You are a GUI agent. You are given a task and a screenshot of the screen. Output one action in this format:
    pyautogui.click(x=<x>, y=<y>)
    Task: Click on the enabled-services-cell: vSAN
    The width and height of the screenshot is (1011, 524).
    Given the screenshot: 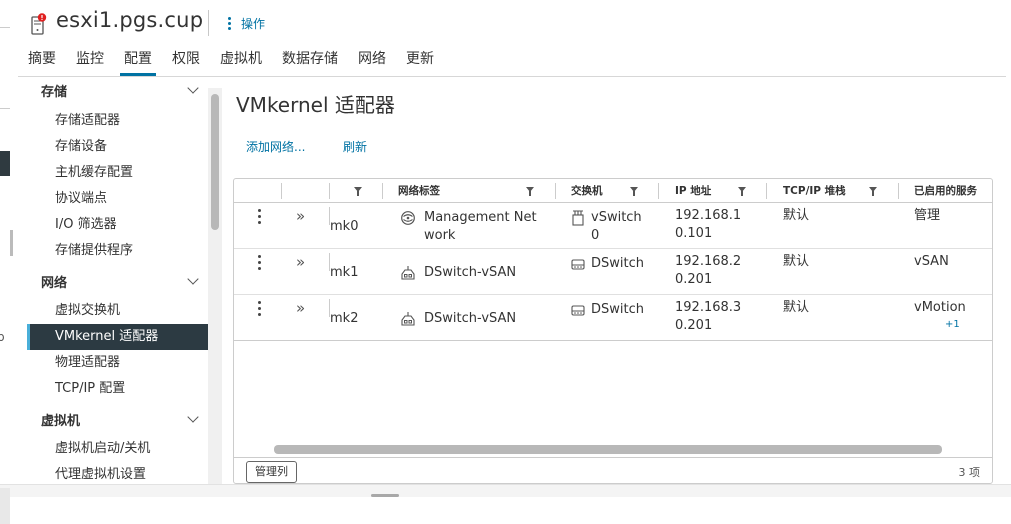 What is the action you would take?
    pyautogui.click(x=931, y=261)
    